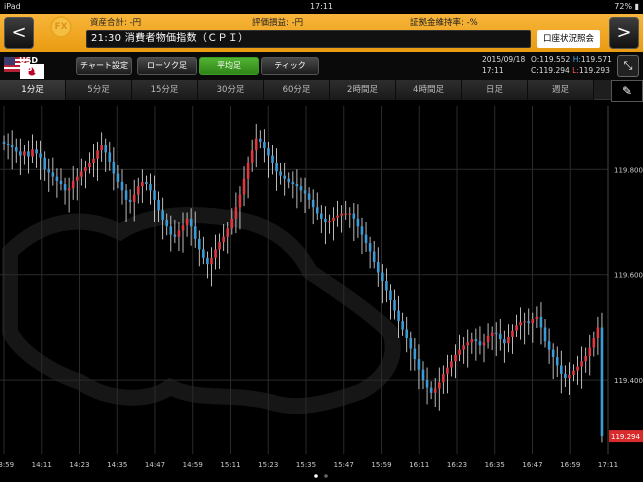 The image size is (643, 482). I want to click on unrealized-pnl: 評価損益: -円, so click(278, 23).